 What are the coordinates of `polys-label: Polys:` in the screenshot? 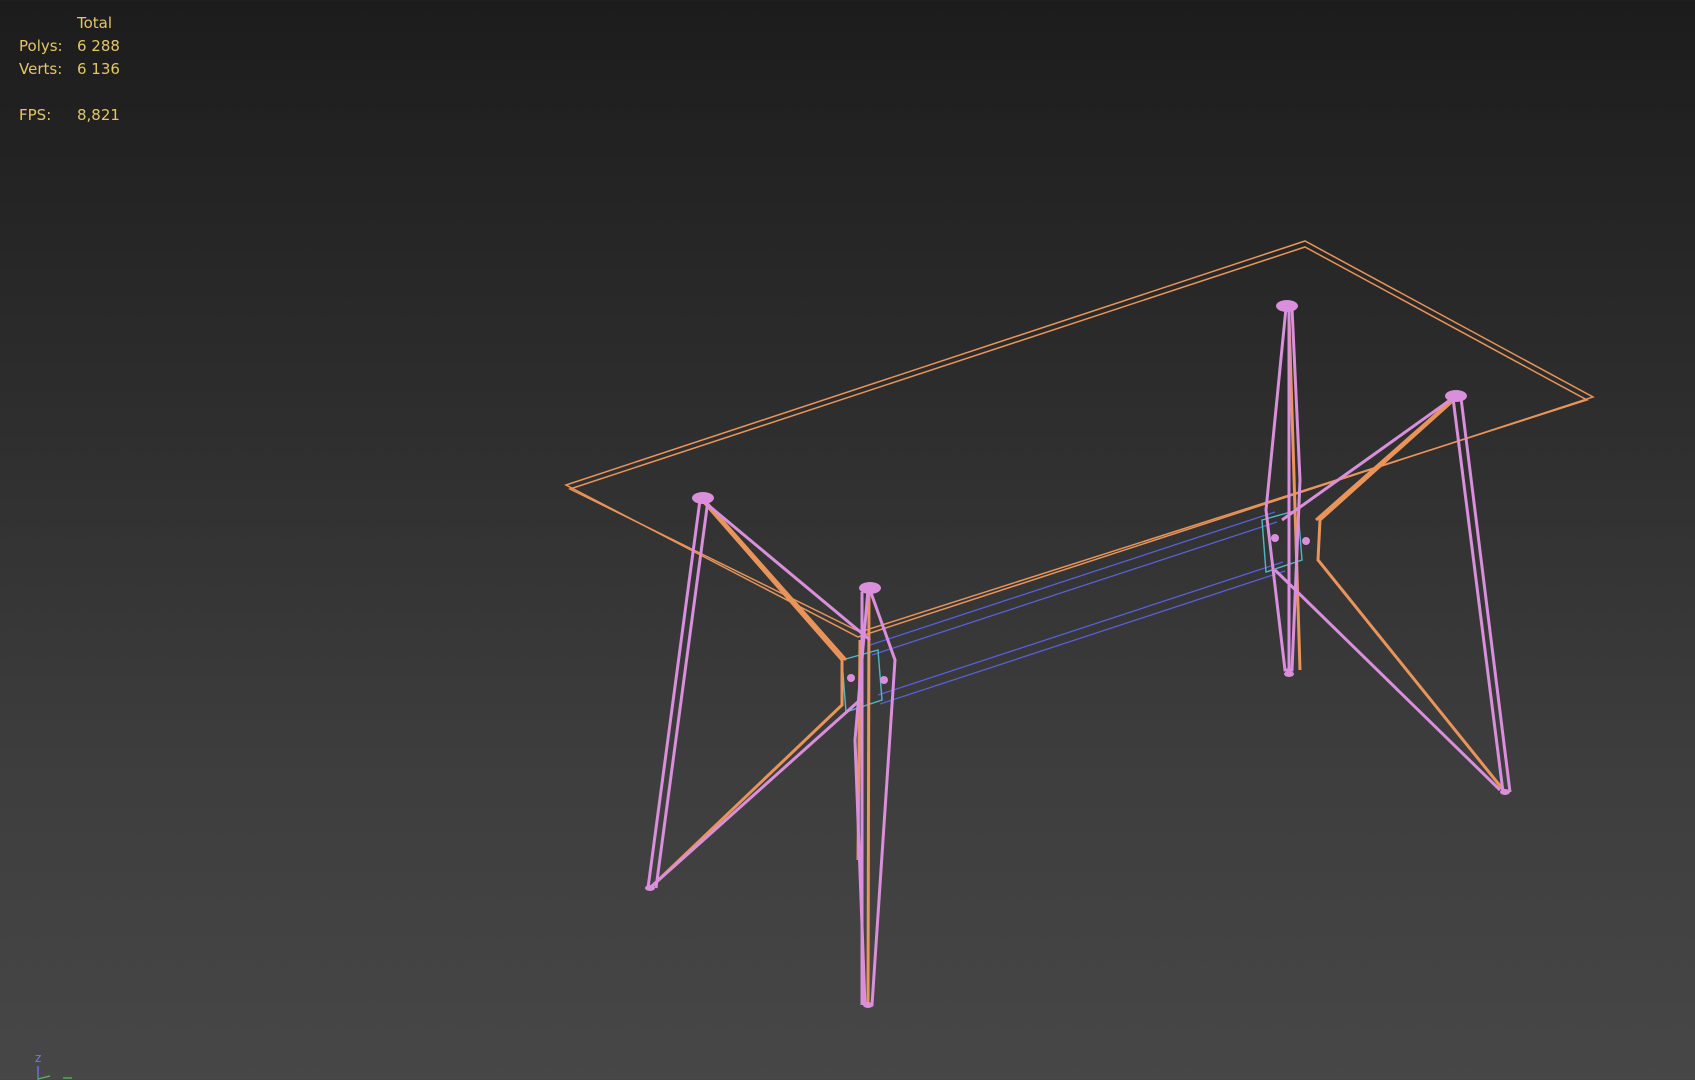 It's located at (41, 46).